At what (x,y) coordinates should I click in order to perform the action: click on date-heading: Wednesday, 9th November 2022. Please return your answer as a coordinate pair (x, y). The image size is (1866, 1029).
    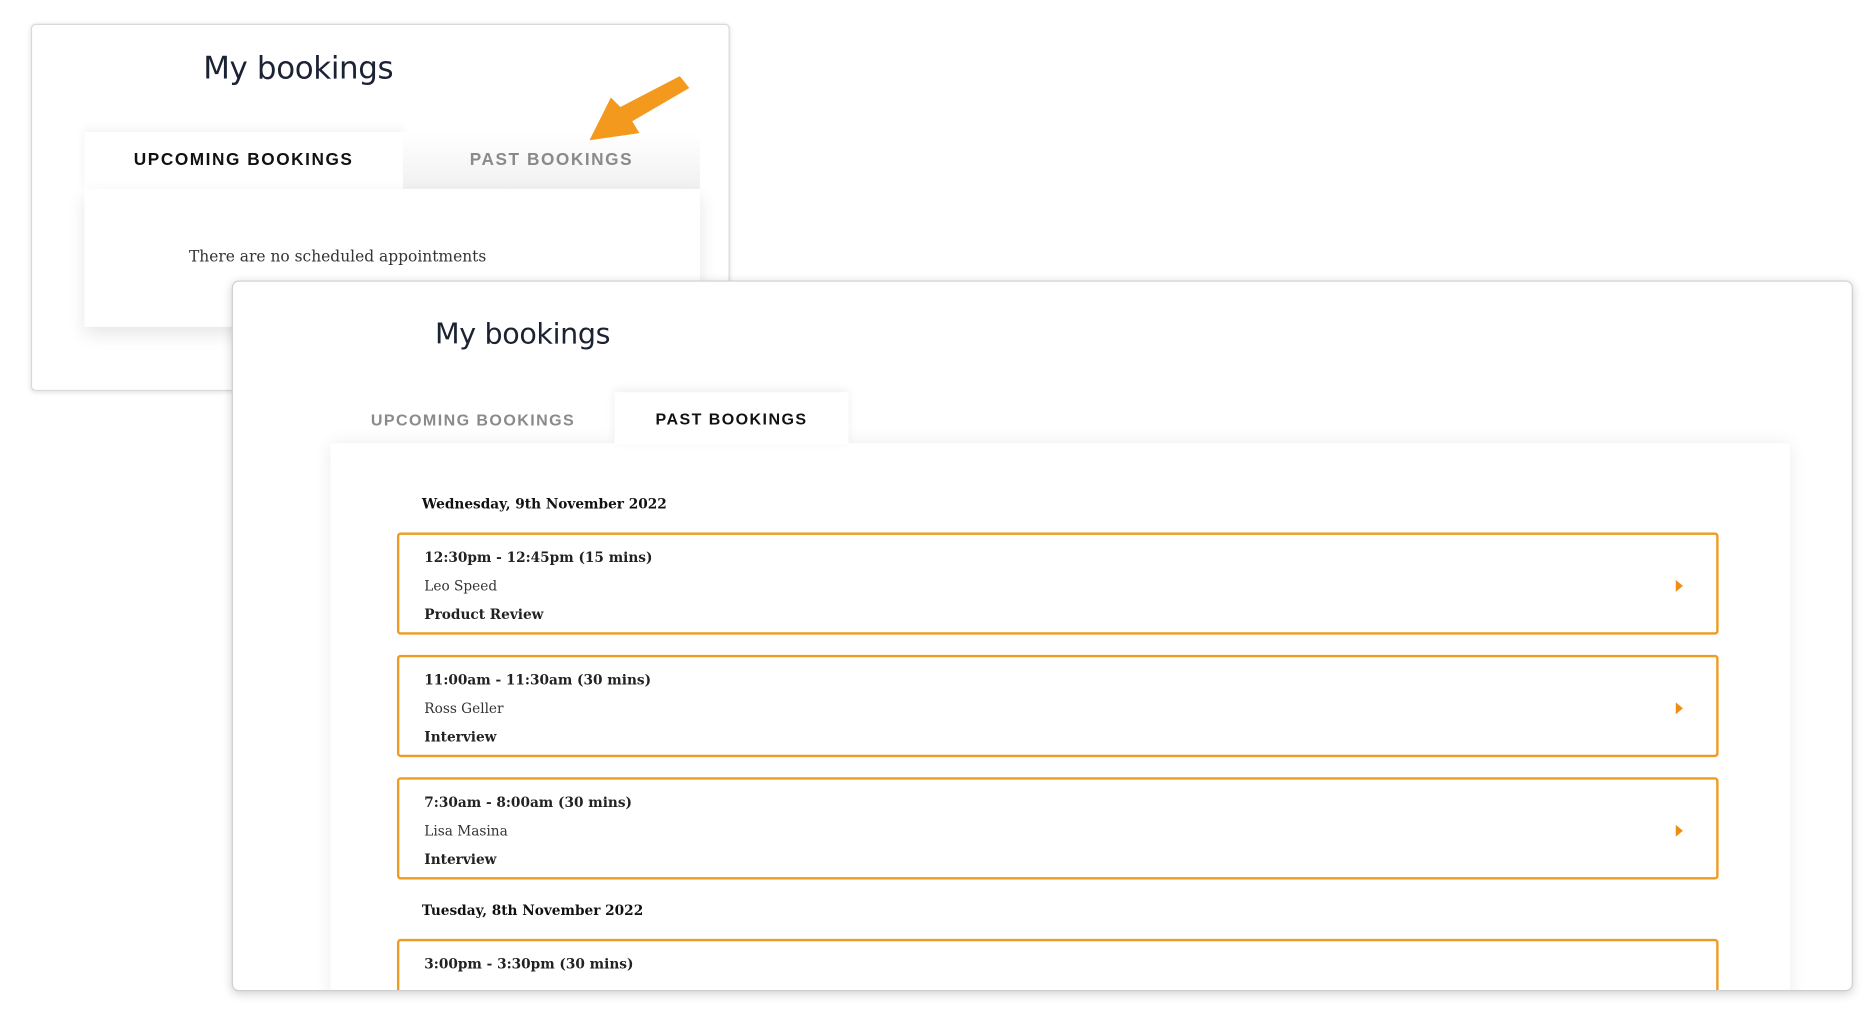
    Looking at the image, I should click on (544, 504).